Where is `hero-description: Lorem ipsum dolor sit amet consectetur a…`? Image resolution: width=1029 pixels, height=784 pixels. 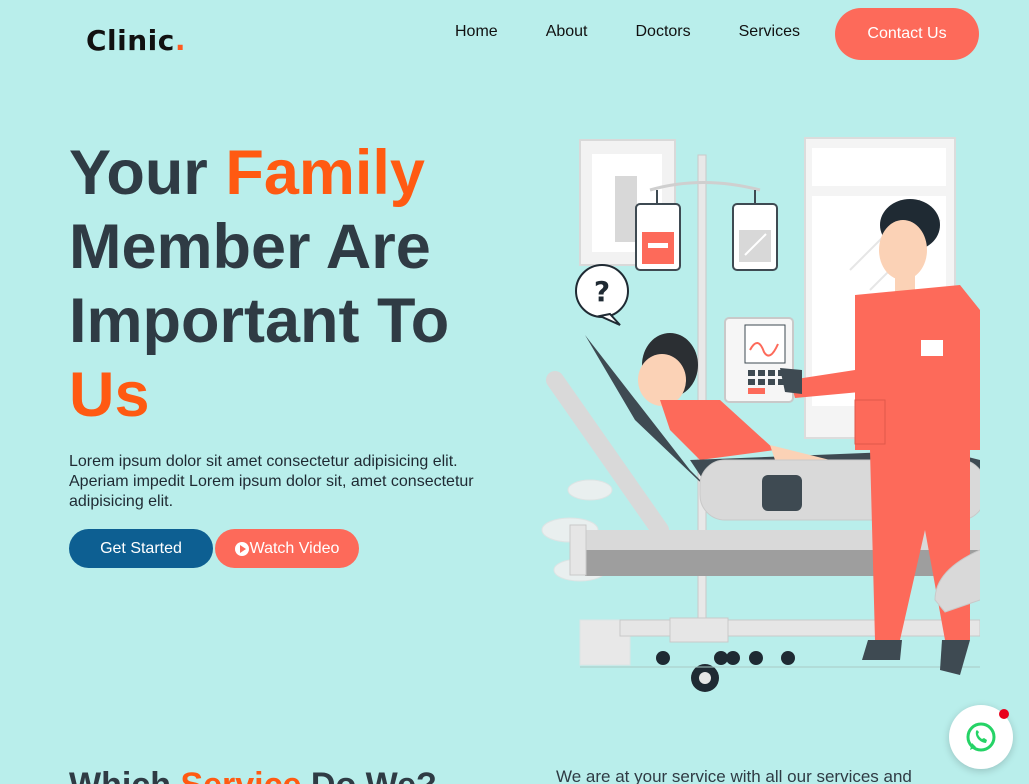
hero-description: Lorem ipsum dolor sit amet consectetur a… is located at coordinates (271, 481).